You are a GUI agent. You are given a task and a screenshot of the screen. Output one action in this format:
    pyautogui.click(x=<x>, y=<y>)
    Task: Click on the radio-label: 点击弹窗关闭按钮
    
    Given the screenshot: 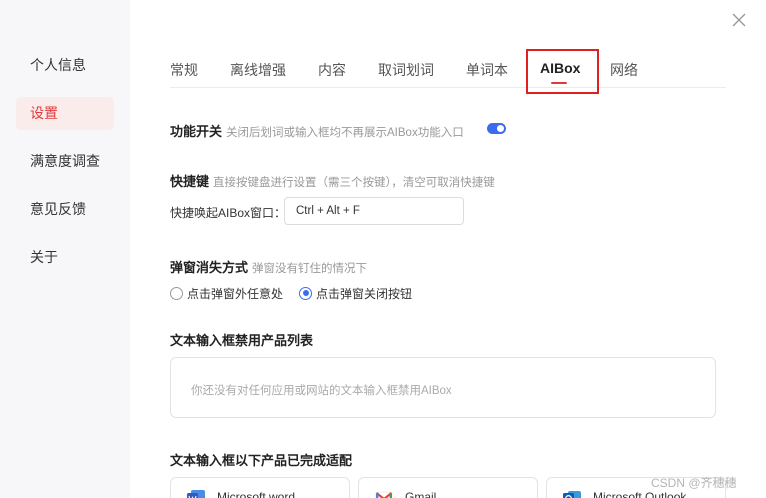 What is the action you would take?
    pyautogui.click(x=364, y=293)
    